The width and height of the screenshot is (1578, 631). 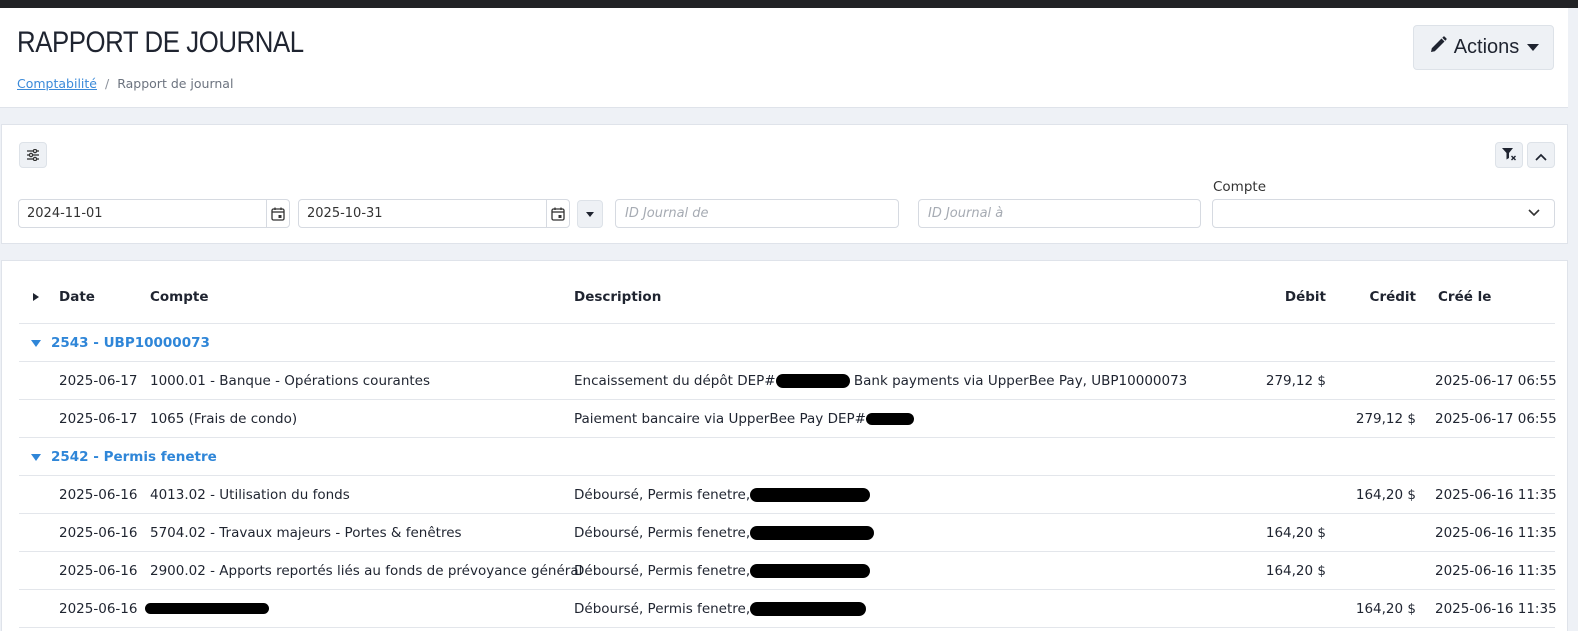 What do you see at coordinates (1438, 48) in the screenshot?
I see `pencil-icon` at bounding box center [1438, 48].